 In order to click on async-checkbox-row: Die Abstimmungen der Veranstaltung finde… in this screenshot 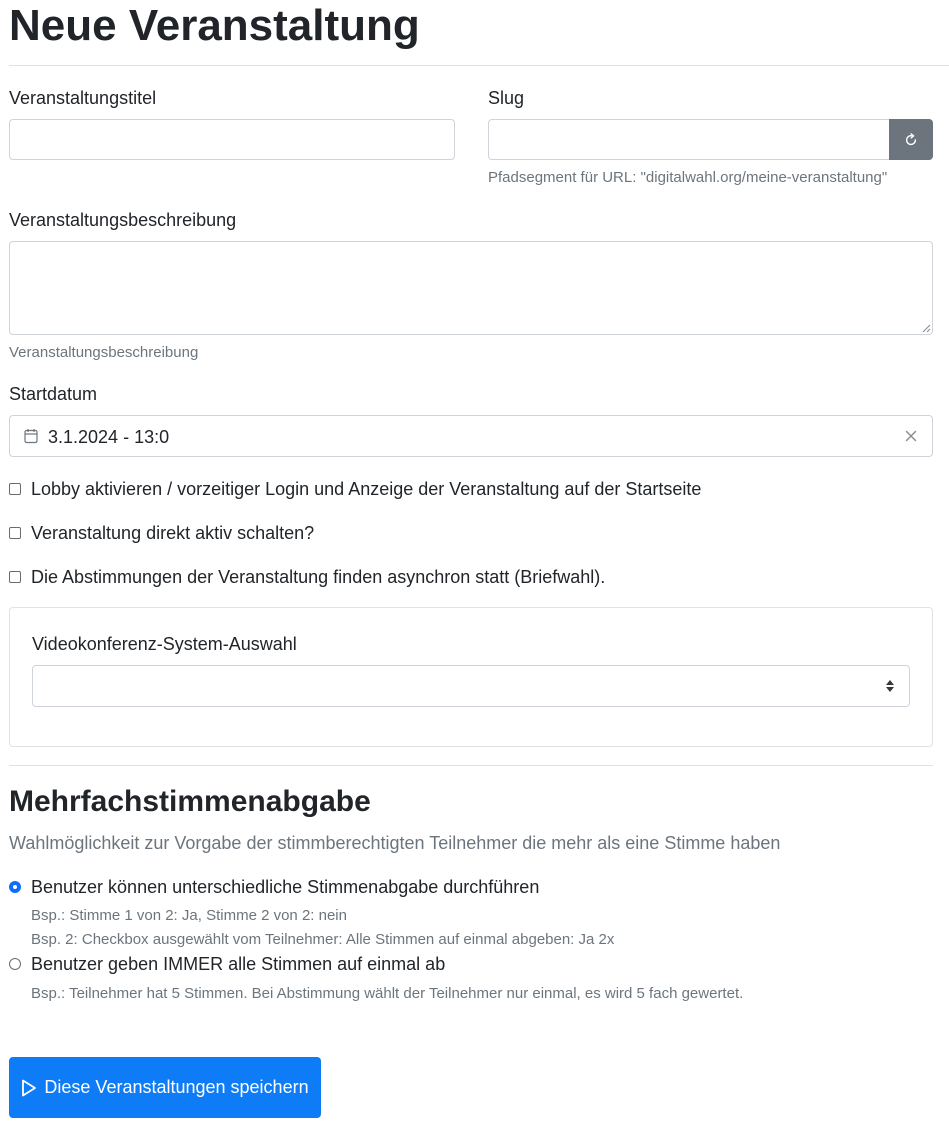, I will do `click(307, 577)`.